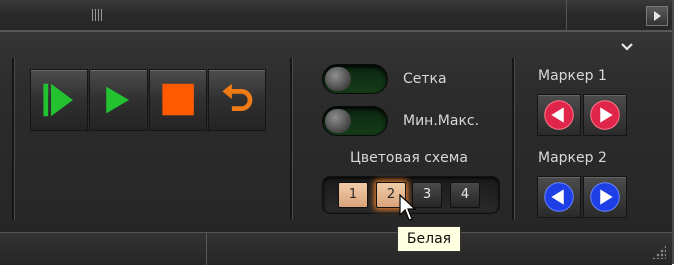  I want to click on play-from-start-button, so click(59, 100).